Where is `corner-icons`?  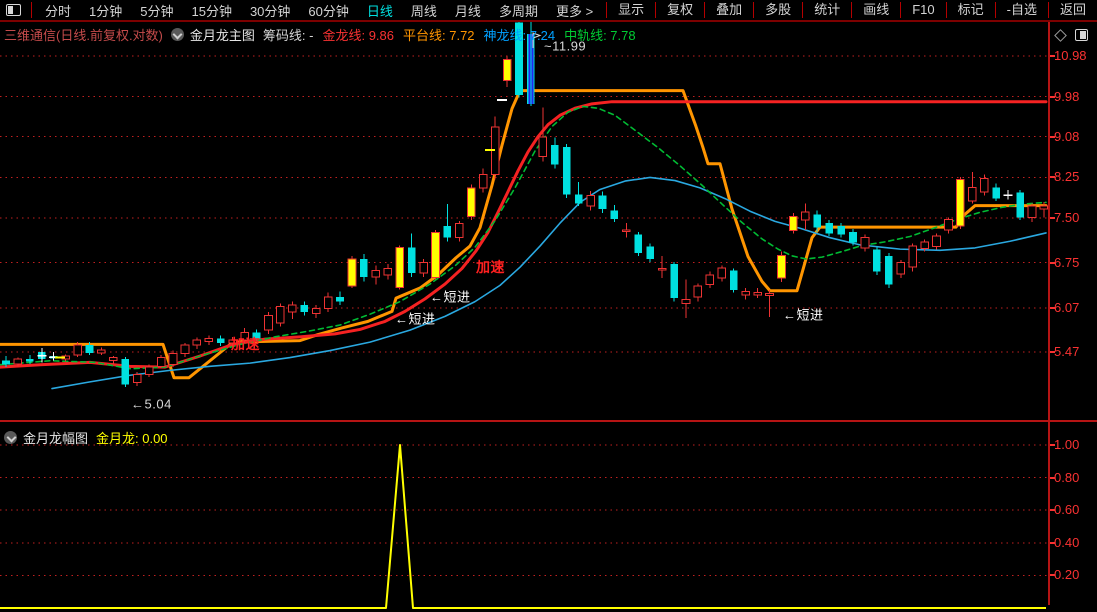 corner-icons is located at coordinates (1071, 35).